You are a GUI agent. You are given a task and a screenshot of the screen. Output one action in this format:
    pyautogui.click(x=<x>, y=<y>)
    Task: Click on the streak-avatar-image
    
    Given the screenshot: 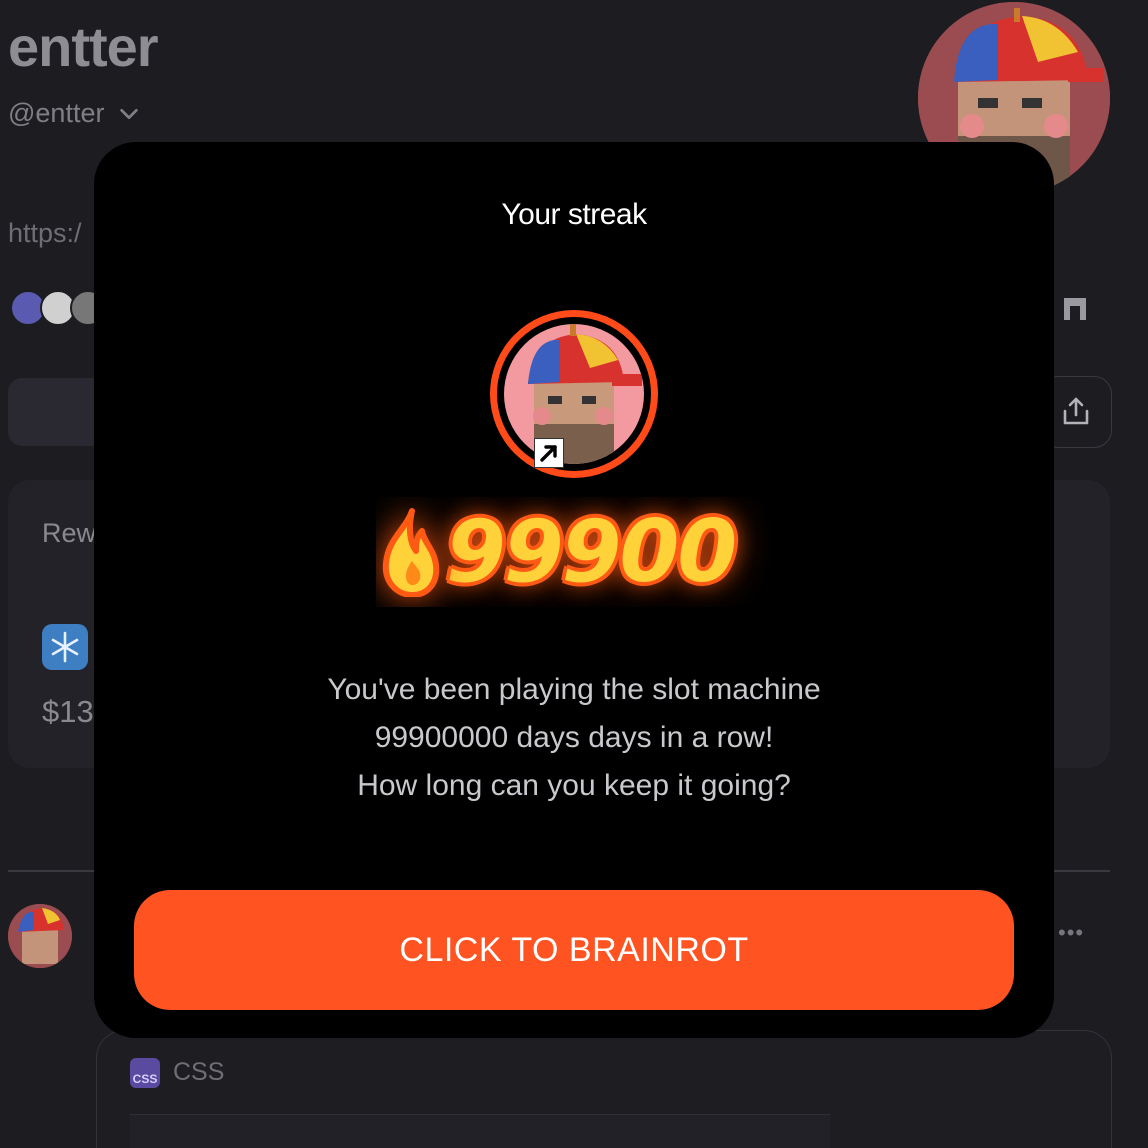 What is the action you would take?
    pyautogui.click(x=574, y=394)
    